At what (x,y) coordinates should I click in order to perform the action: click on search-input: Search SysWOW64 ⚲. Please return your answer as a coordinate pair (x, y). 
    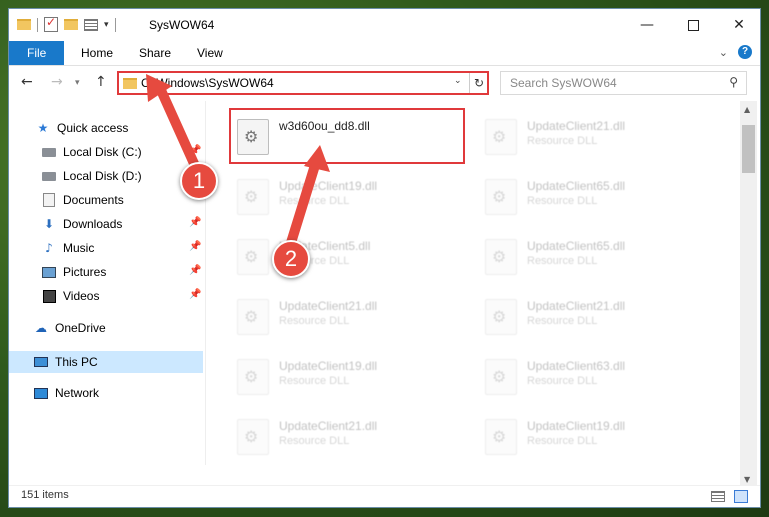
    Looking at the image, I should click on (623, 83).